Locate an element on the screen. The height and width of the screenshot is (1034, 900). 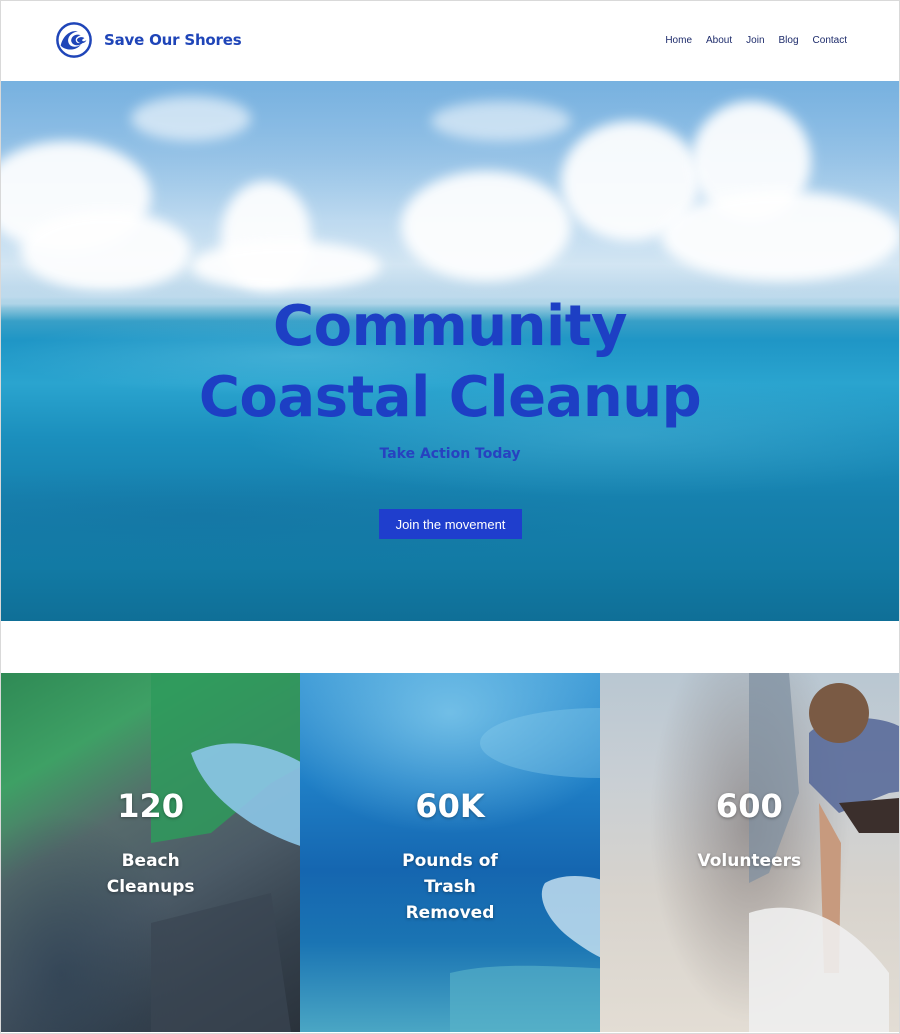
stat-card-volunteers: 600 Volunteers is located at coordinates (749, 852).